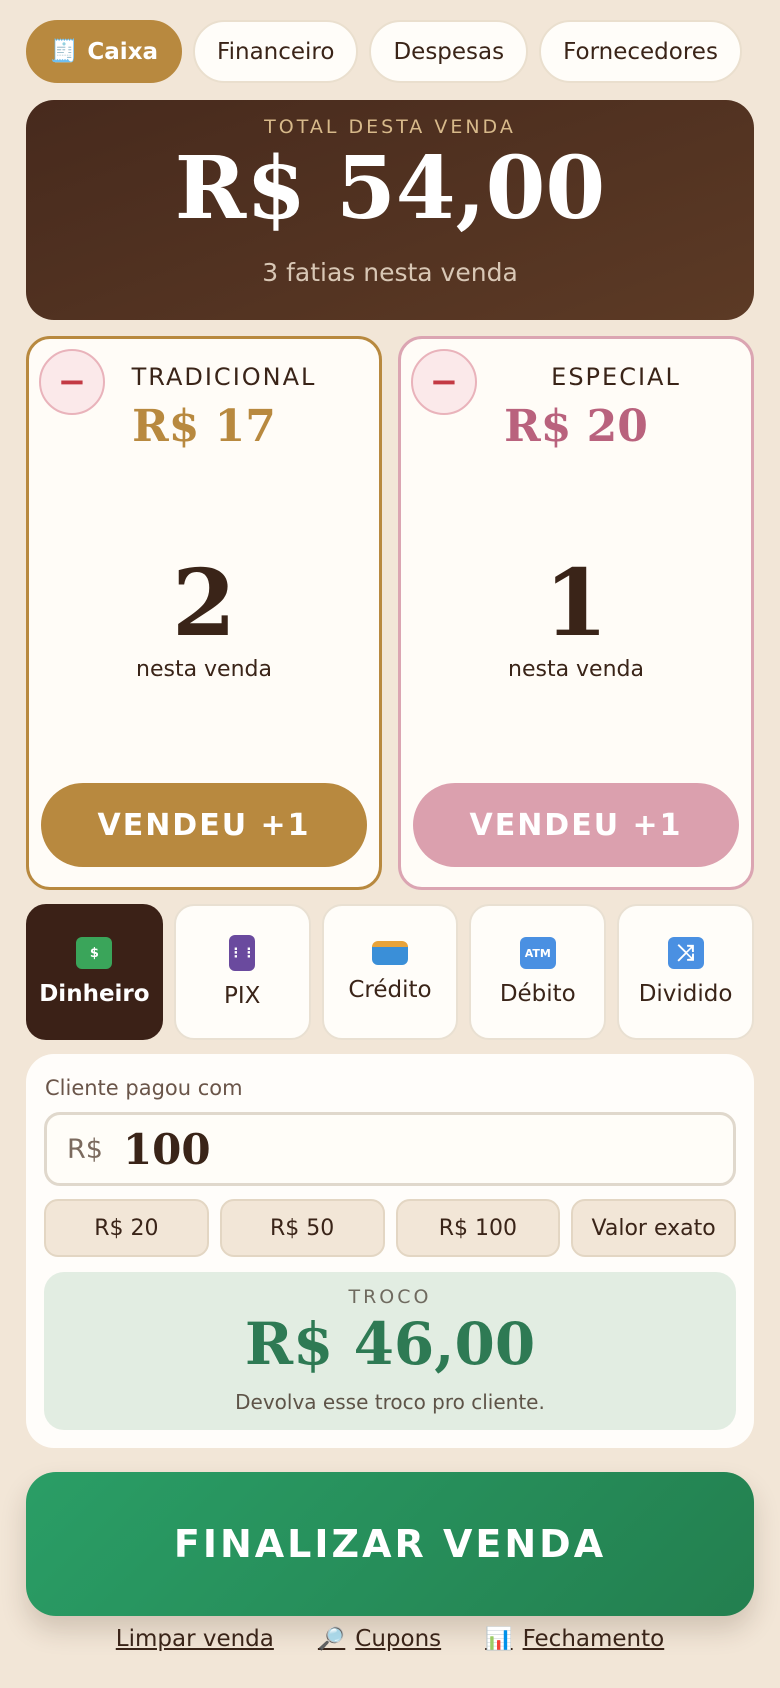 The width and height of the screenshot is (780, 1688). I want to click on finalize-sale-button: FINALIZAR VENDA, so click(390, 1544).